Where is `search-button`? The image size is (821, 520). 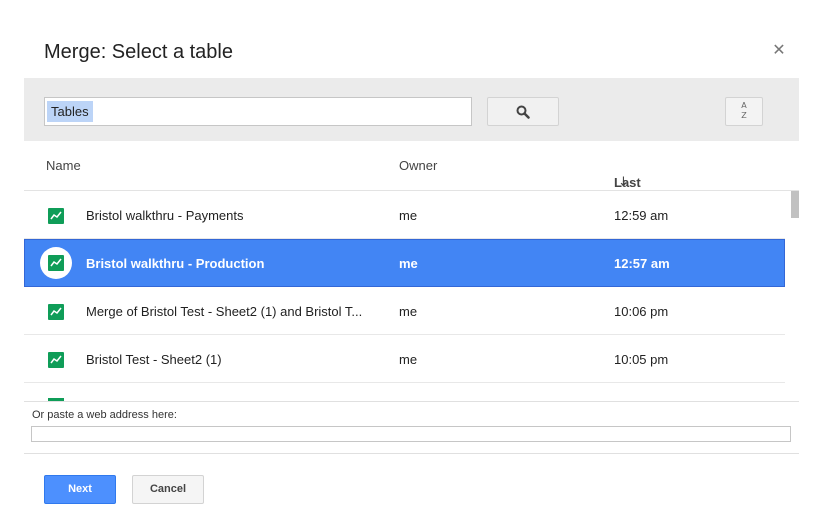
search-button is located at coordinates (523, 111).